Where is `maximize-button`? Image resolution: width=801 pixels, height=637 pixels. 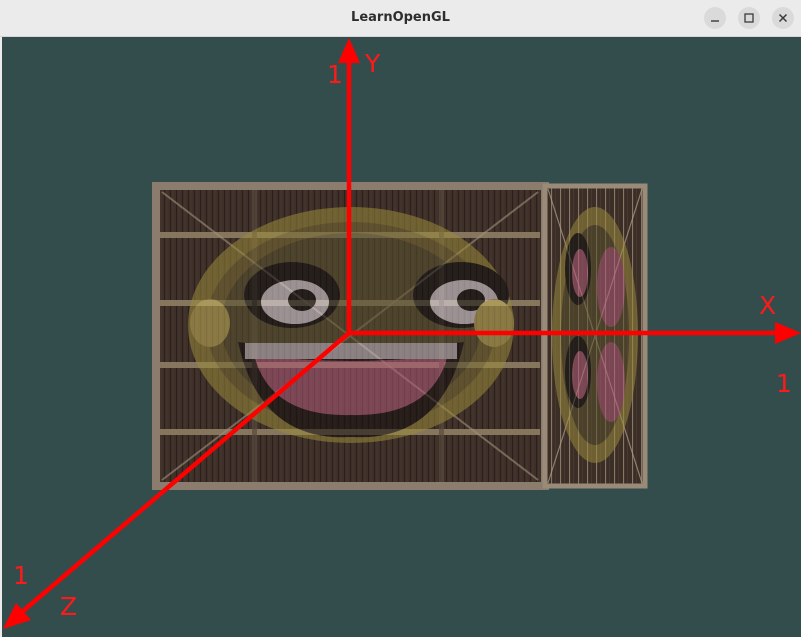 maximize-button is located at coordinates (749, 18).